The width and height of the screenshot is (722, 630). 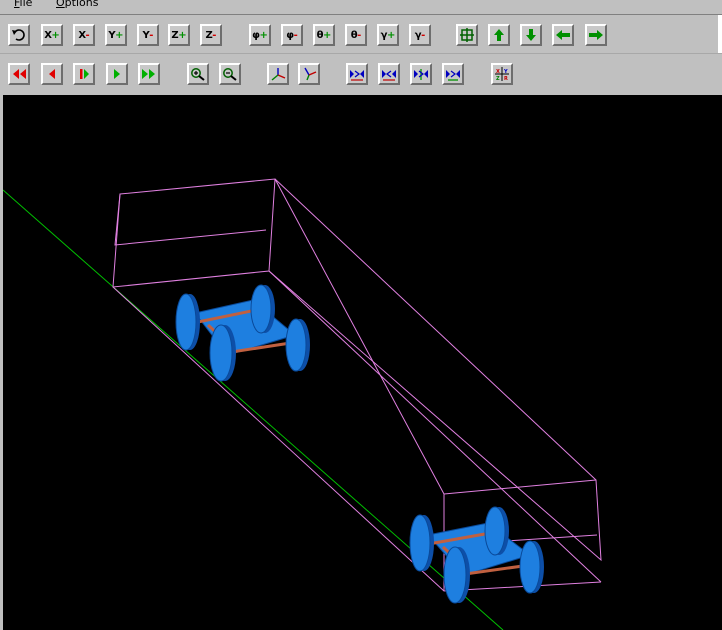 I want to click on pause-play-icon, so click(x=84, y=74).